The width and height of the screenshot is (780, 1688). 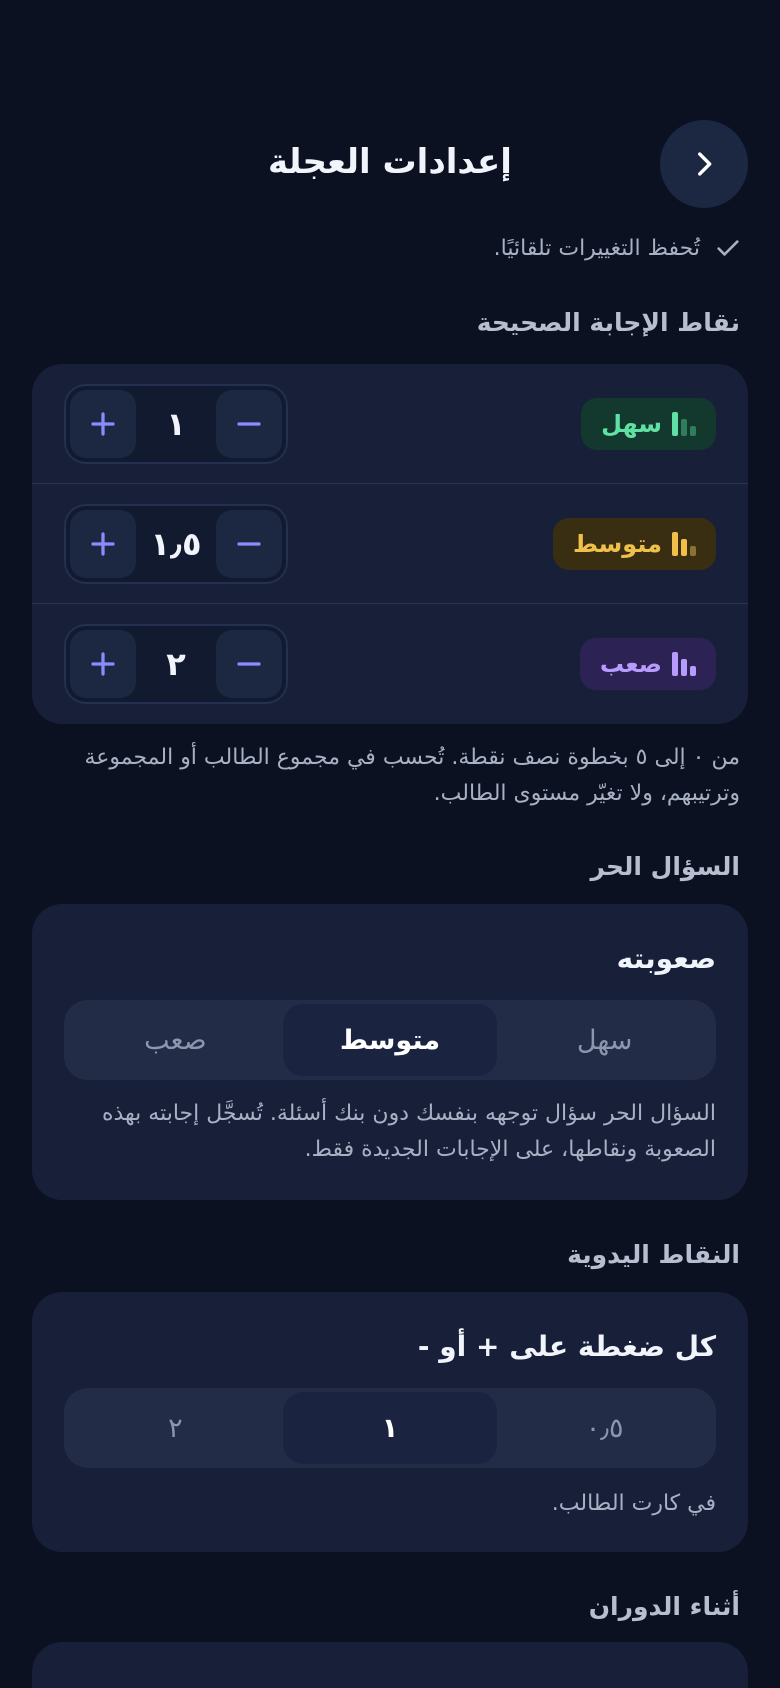 I want to click on points-row-medium: متوسط ١٫٥, so click(x=390, y=544).